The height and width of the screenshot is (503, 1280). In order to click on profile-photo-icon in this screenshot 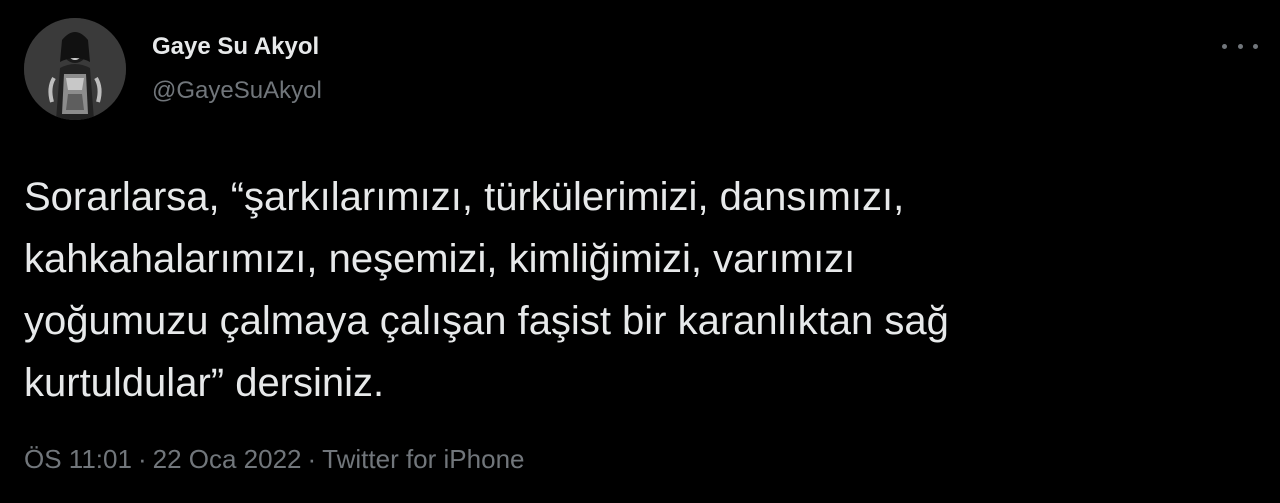, I will do `click(75, 69)`.